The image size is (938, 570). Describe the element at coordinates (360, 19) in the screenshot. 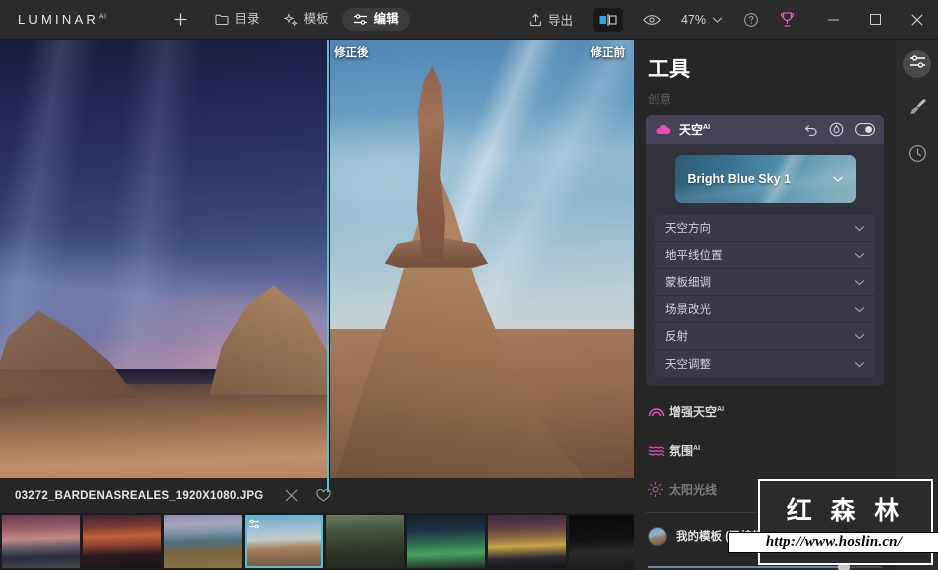

I see `sliders-icon` at that location.